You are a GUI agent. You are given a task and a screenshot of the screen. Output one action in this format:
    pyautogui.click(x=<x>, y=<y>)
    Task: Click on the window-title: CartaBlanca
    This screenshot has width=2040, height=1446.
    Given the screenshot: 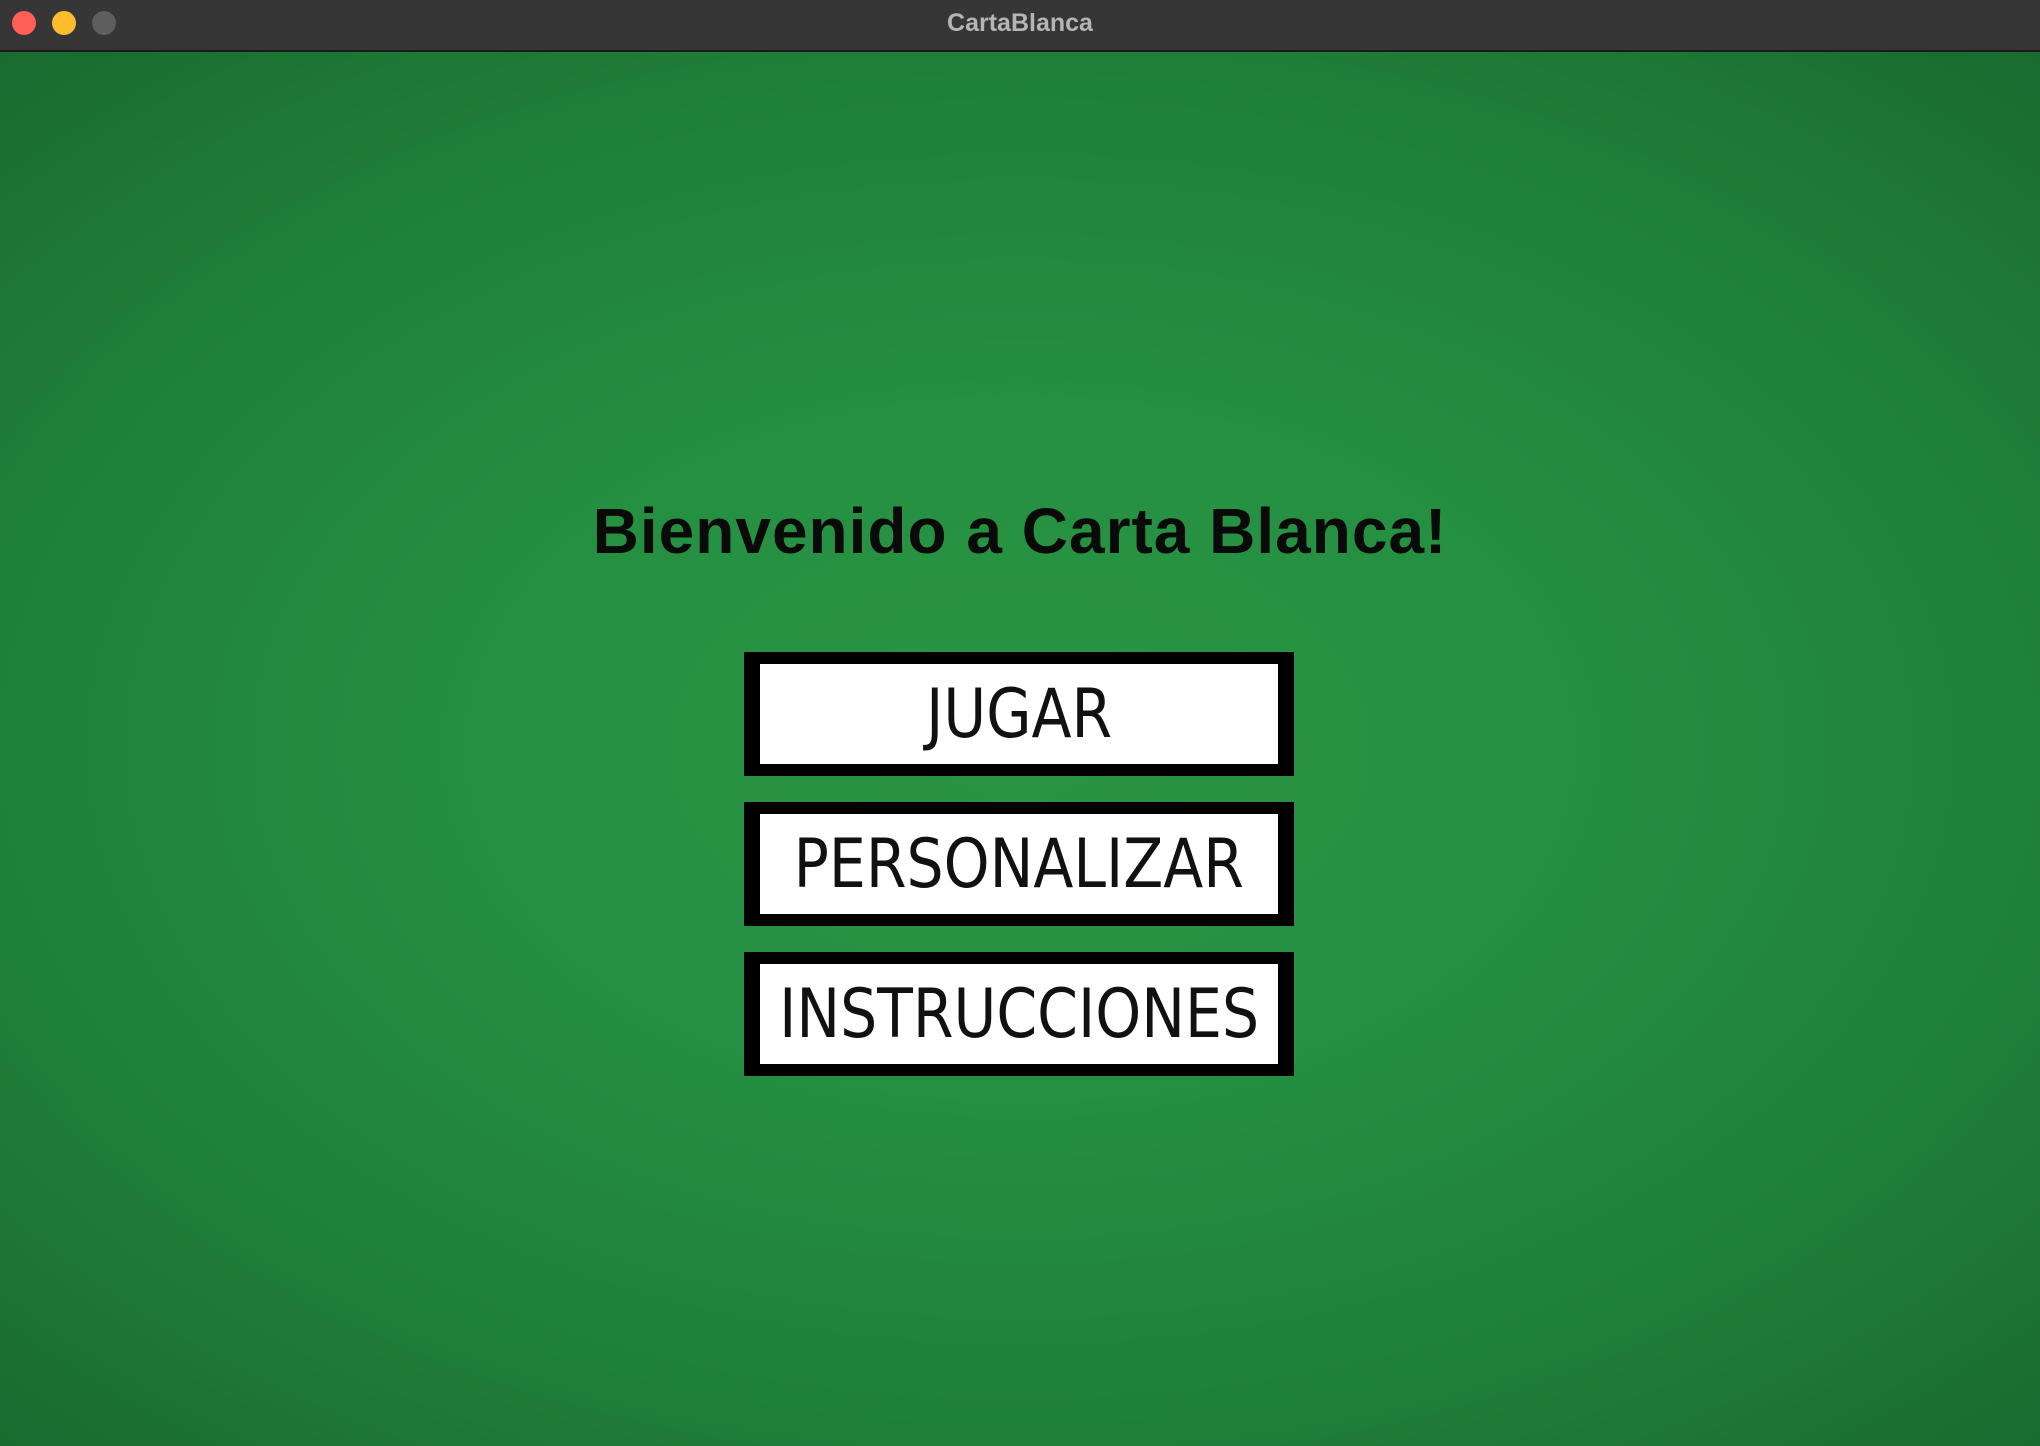 What is the action you would take?
    pyautogui.click(x=1020, y=23)
    